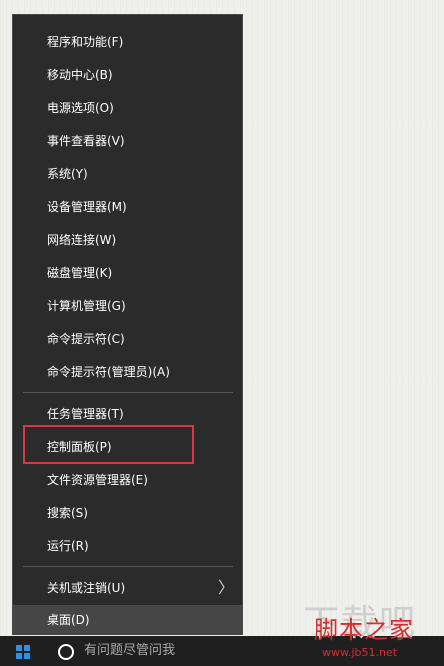 The image size is (444, 666). What do you see at coordinates (225, 587) in the screenshot?
I see `chevron-right-icon: 〉` at bounding box center [225, 587].